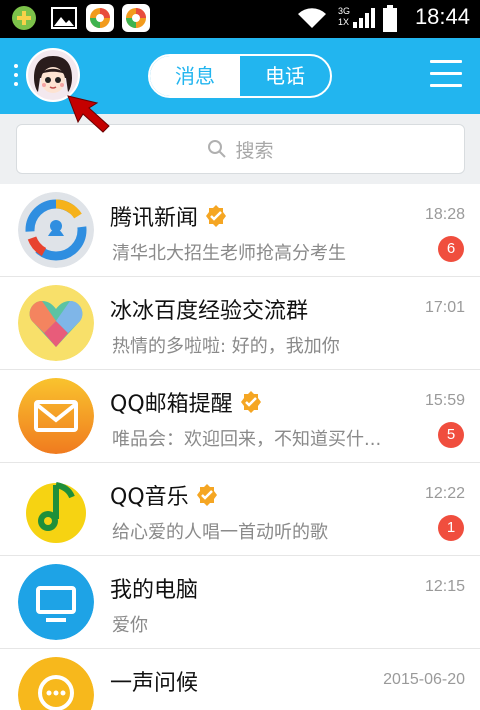 Image resolution: width=480 pixels, height=710 pixels. Describe the element at coordinates (442, 16) in the screenshot. I see `clock: 18:44` at that location.